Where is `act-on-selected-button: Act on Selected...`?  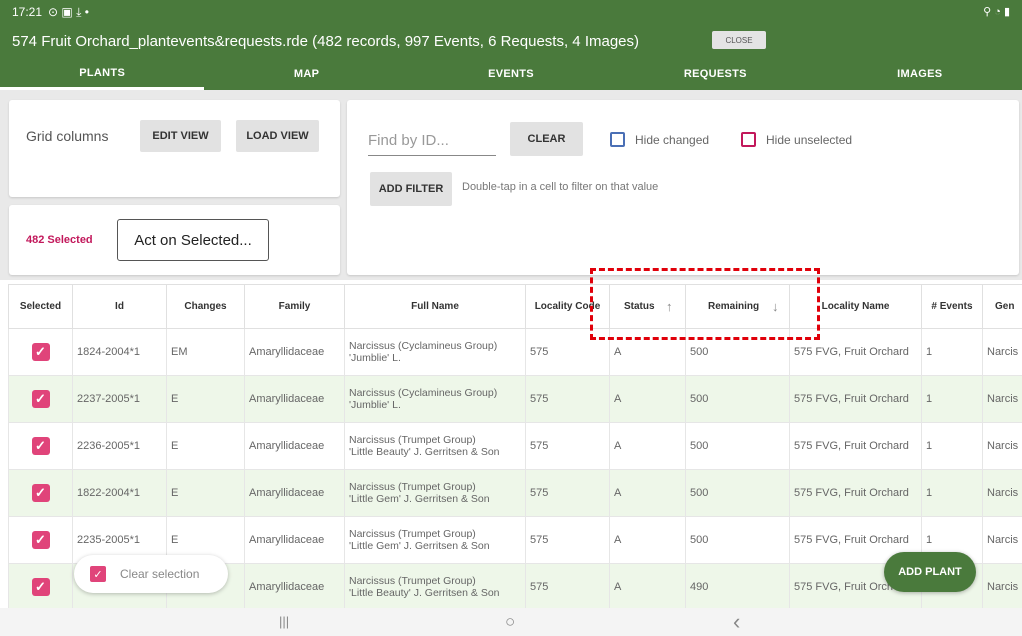
act-on-selected-button: Act on Selected... is located at coordinates (193, 240).